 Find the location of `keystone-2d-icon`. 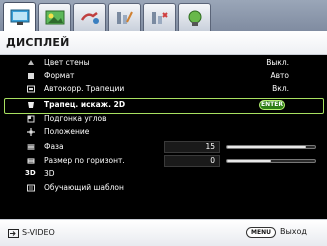

keystone-2d-icon is located at coordinates (31, 105).